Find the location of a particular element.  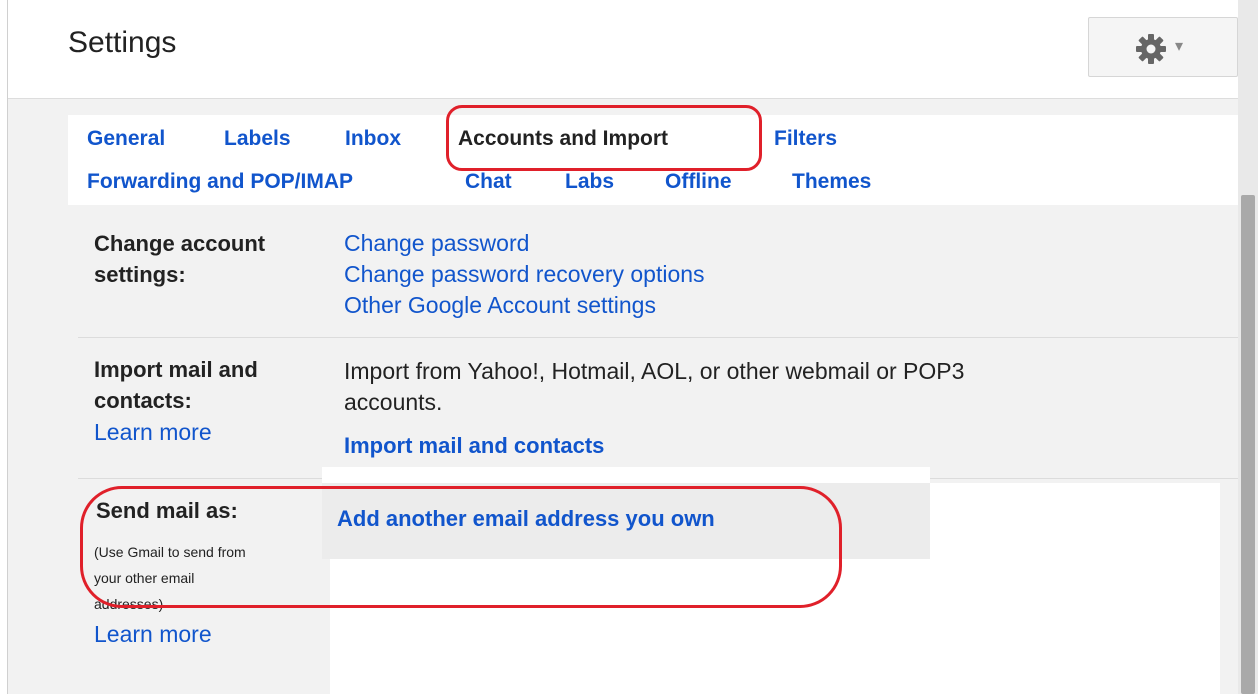

tab-offline: Offline is located at coordinates (698, 182).